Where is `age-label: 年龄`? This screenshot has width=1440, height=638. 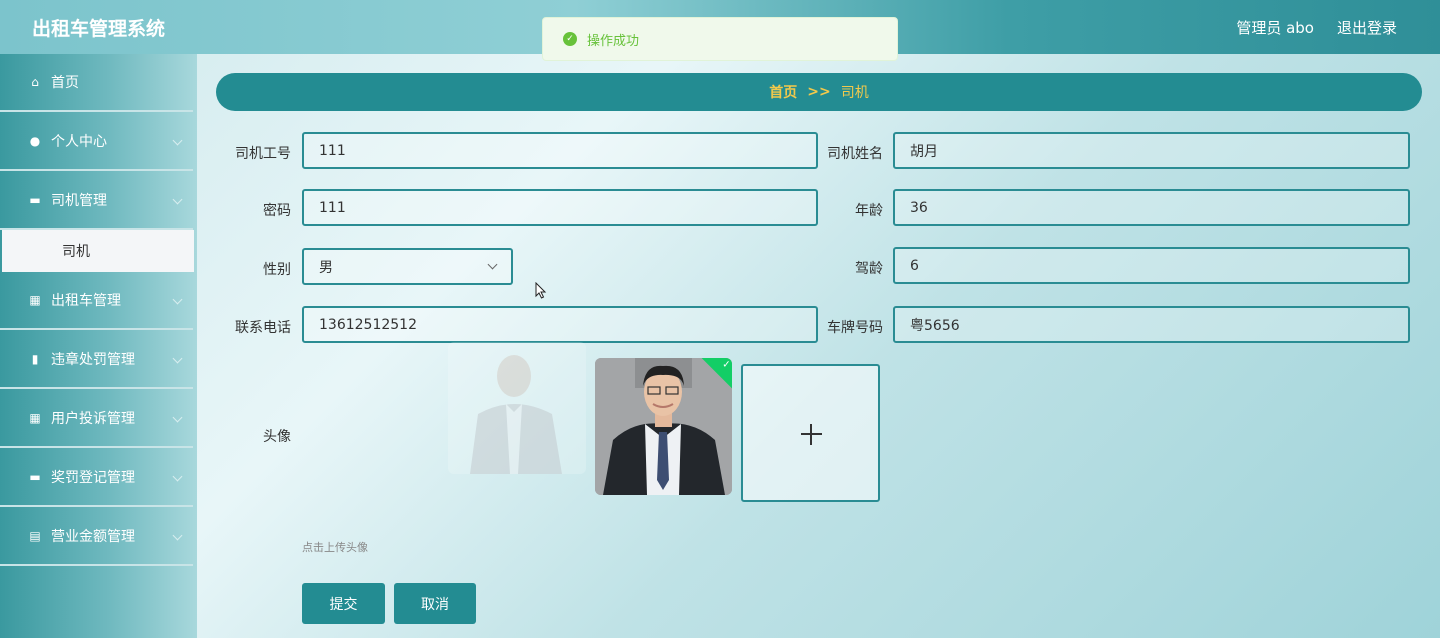 age-label: 年龄 is located at coordinates (869, 211).